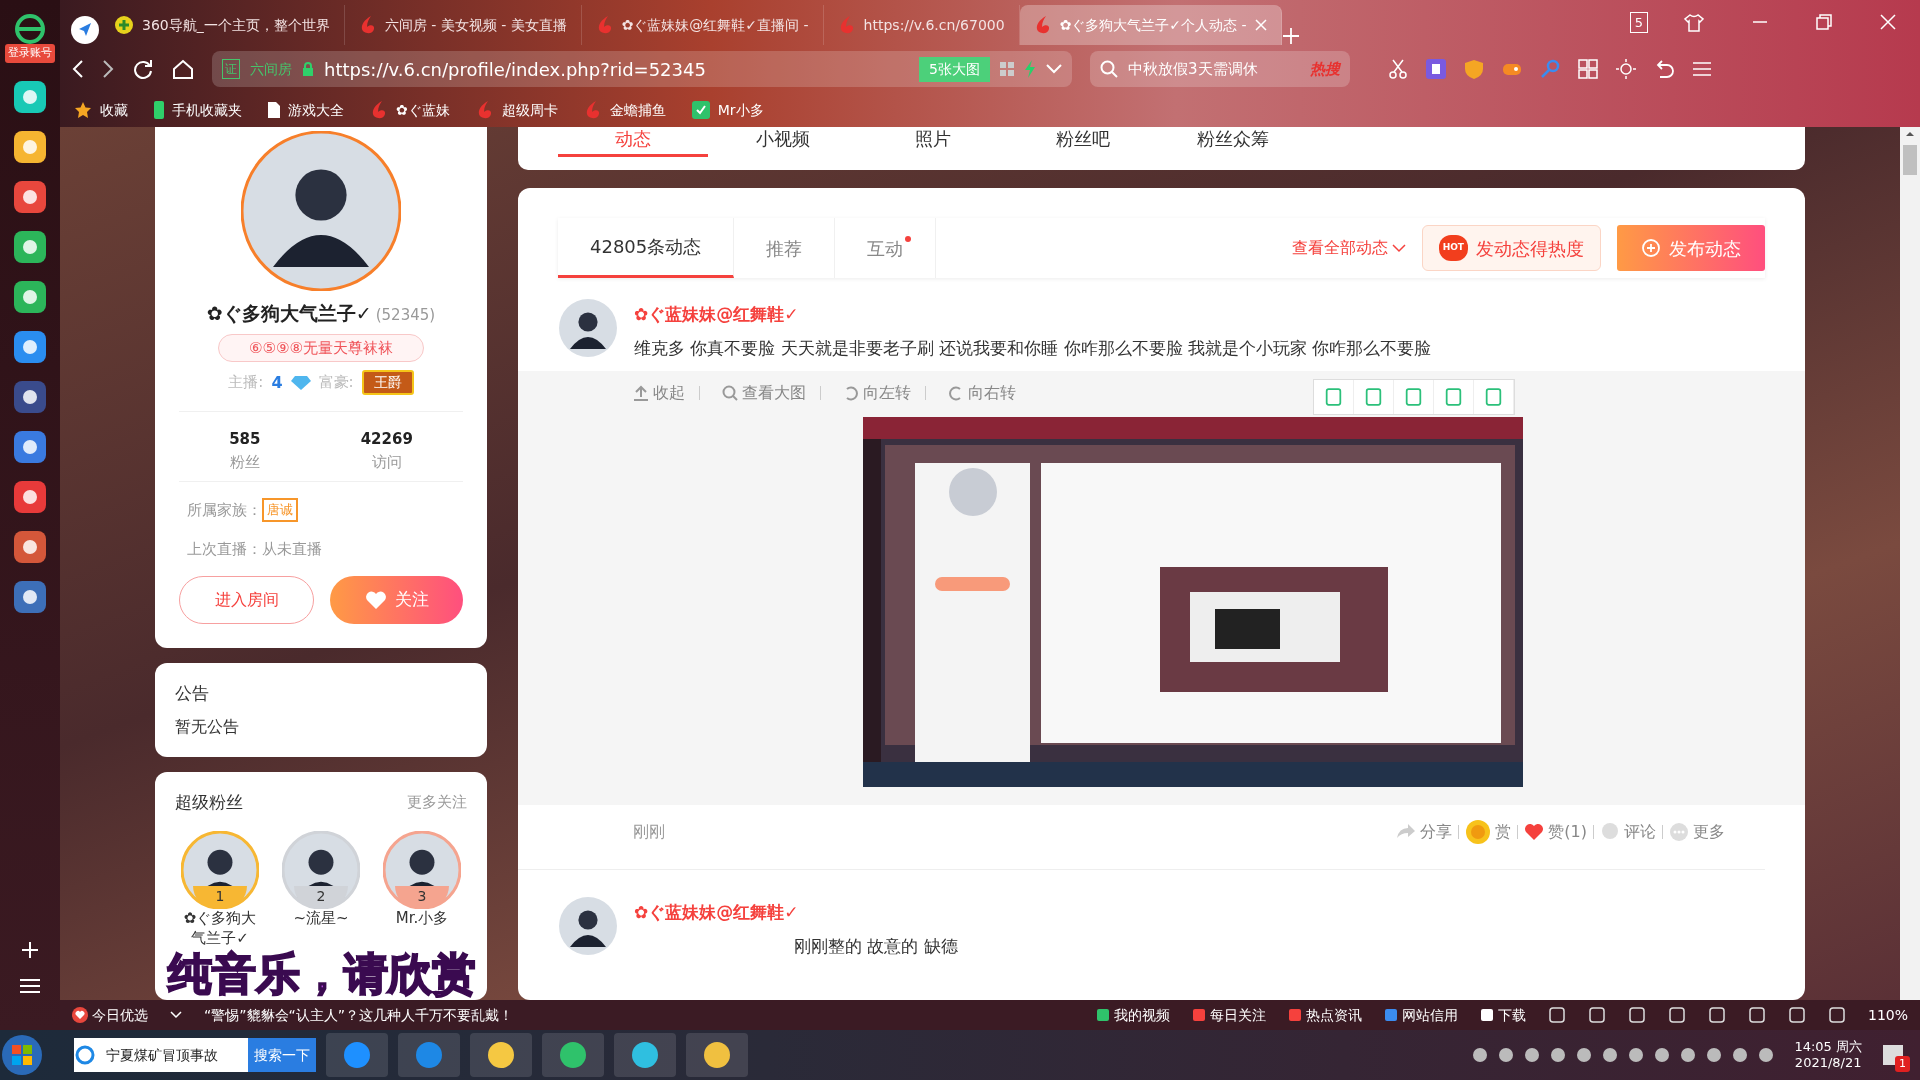 This screenshot has width=1920, height=1080. What do you see at coordinates (1429, 1015) in the screenshot?
I see `status-link: 网站信用` at bounding box center [1429, 1015].